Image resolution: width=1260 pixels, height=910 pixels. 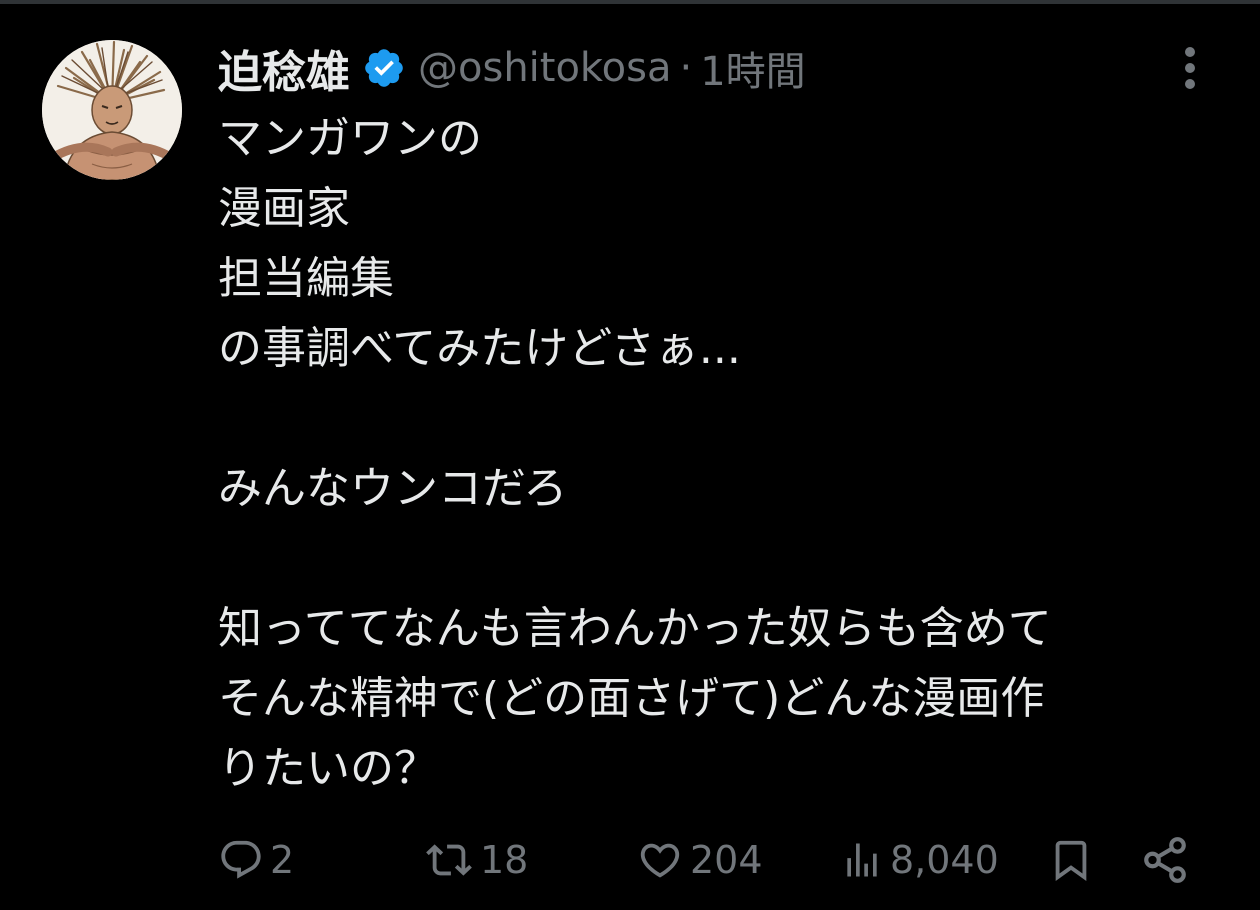 I want to click on share-icon, so click(x=1165, y=860).